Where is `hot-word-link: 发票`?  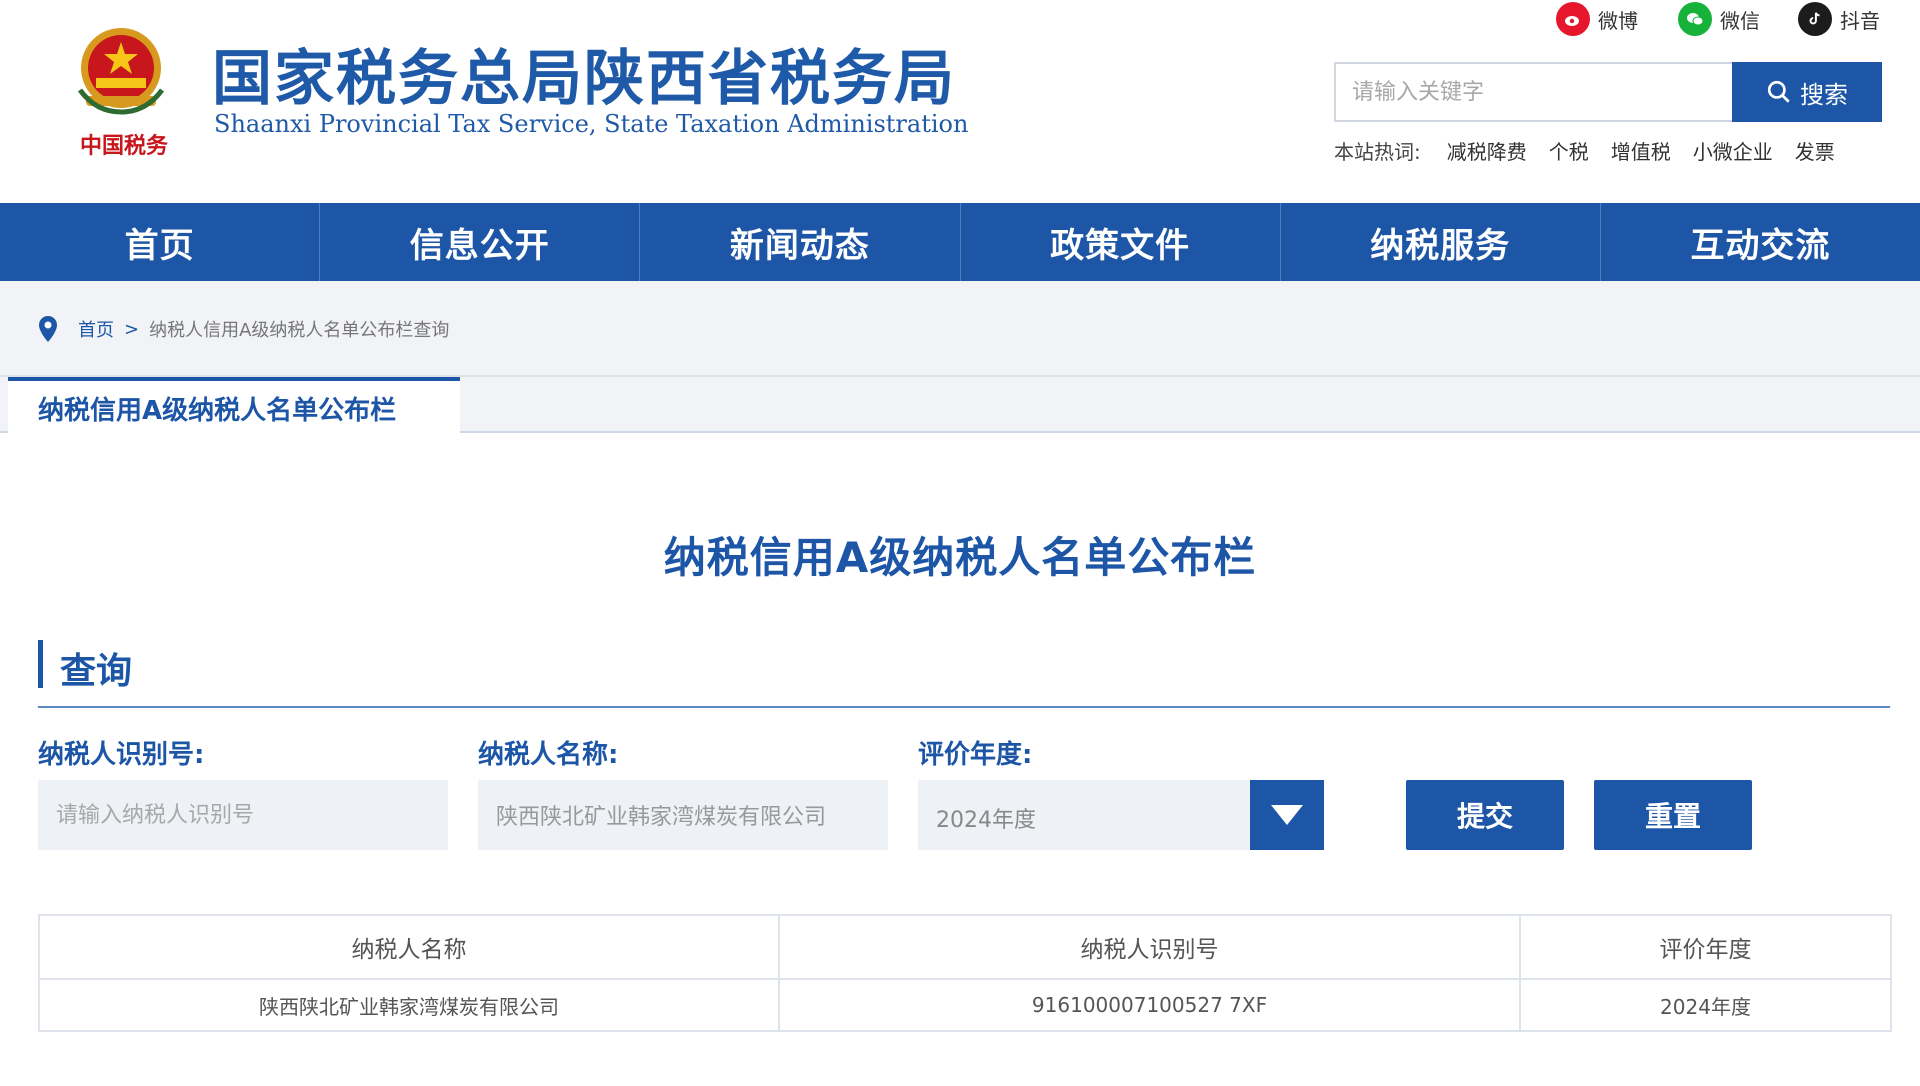
hot-word-link: 发票 is located at coordinates (1815, 150).